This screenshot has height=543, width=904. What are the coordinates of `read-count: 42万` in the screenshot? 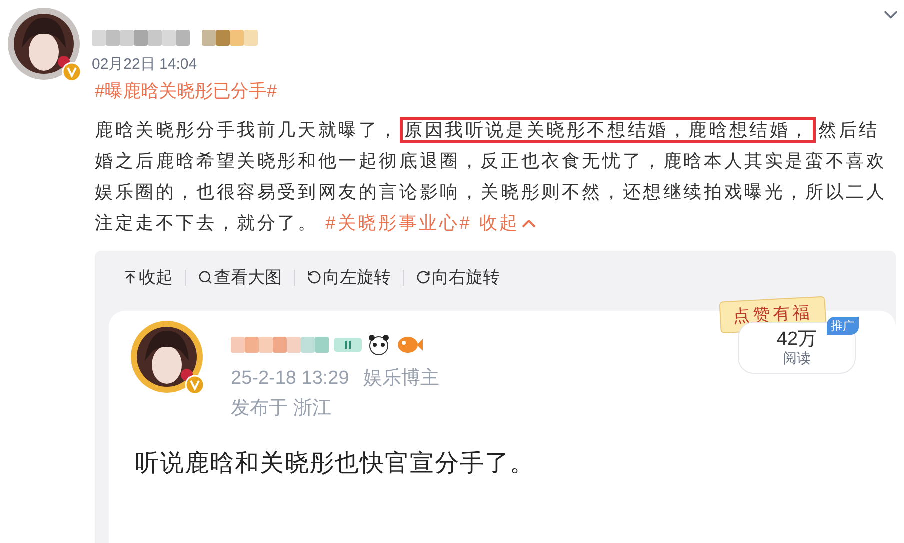 It's located at (797, 340).